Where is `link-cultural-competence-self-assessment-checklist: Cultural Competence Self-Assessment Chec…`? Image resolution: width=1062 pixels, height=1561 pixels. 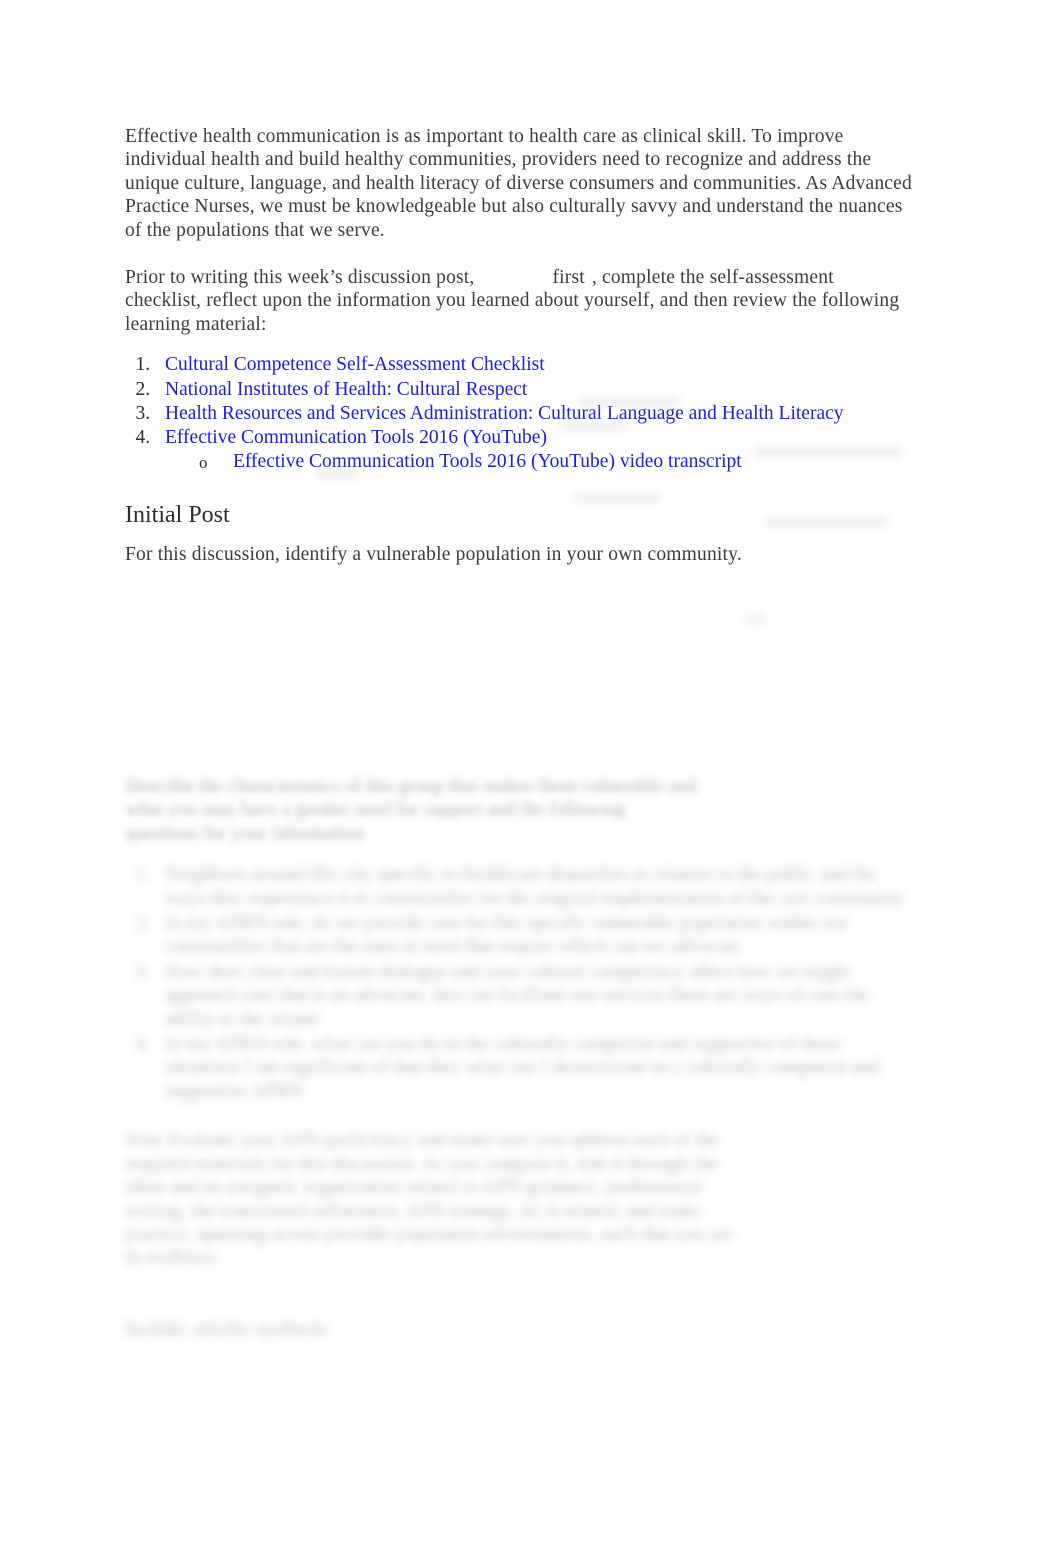
link-cultural-competence-self-assessment-checklist: Cultural Competence Self-Assessment Chec… is located at coordinates (355, 364).